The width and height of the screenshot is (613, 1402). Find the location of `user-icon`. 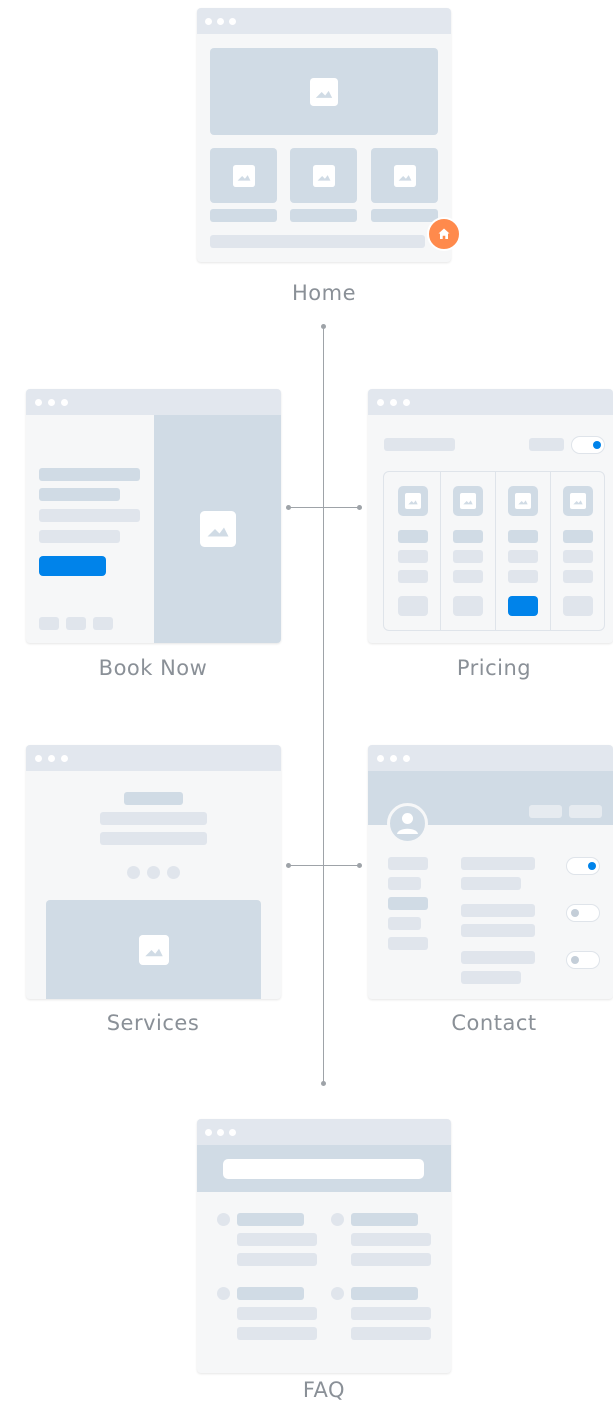

user-icon is located at coordinates (407, 823).